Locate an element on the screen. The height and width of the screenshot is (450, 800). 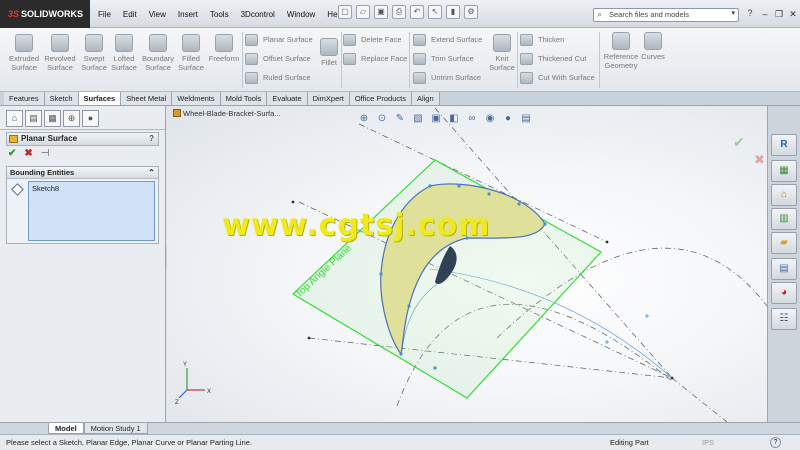
display-style-icon: ◧ is located at coordinates (454, 118).